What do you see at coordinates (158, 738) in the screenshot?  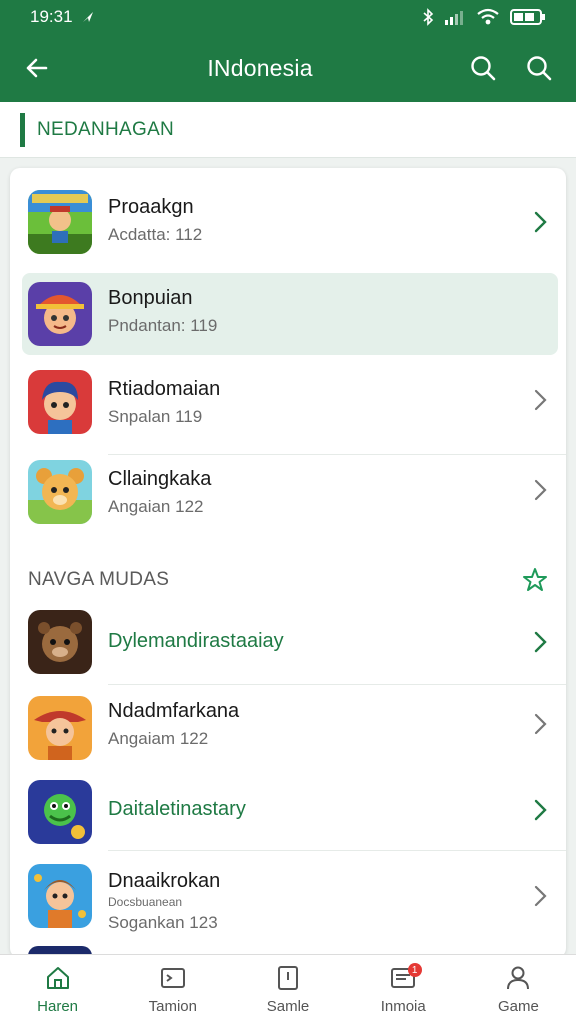 I see `game-subtitle: Angaiam 122` at bounding box center [158, 738].